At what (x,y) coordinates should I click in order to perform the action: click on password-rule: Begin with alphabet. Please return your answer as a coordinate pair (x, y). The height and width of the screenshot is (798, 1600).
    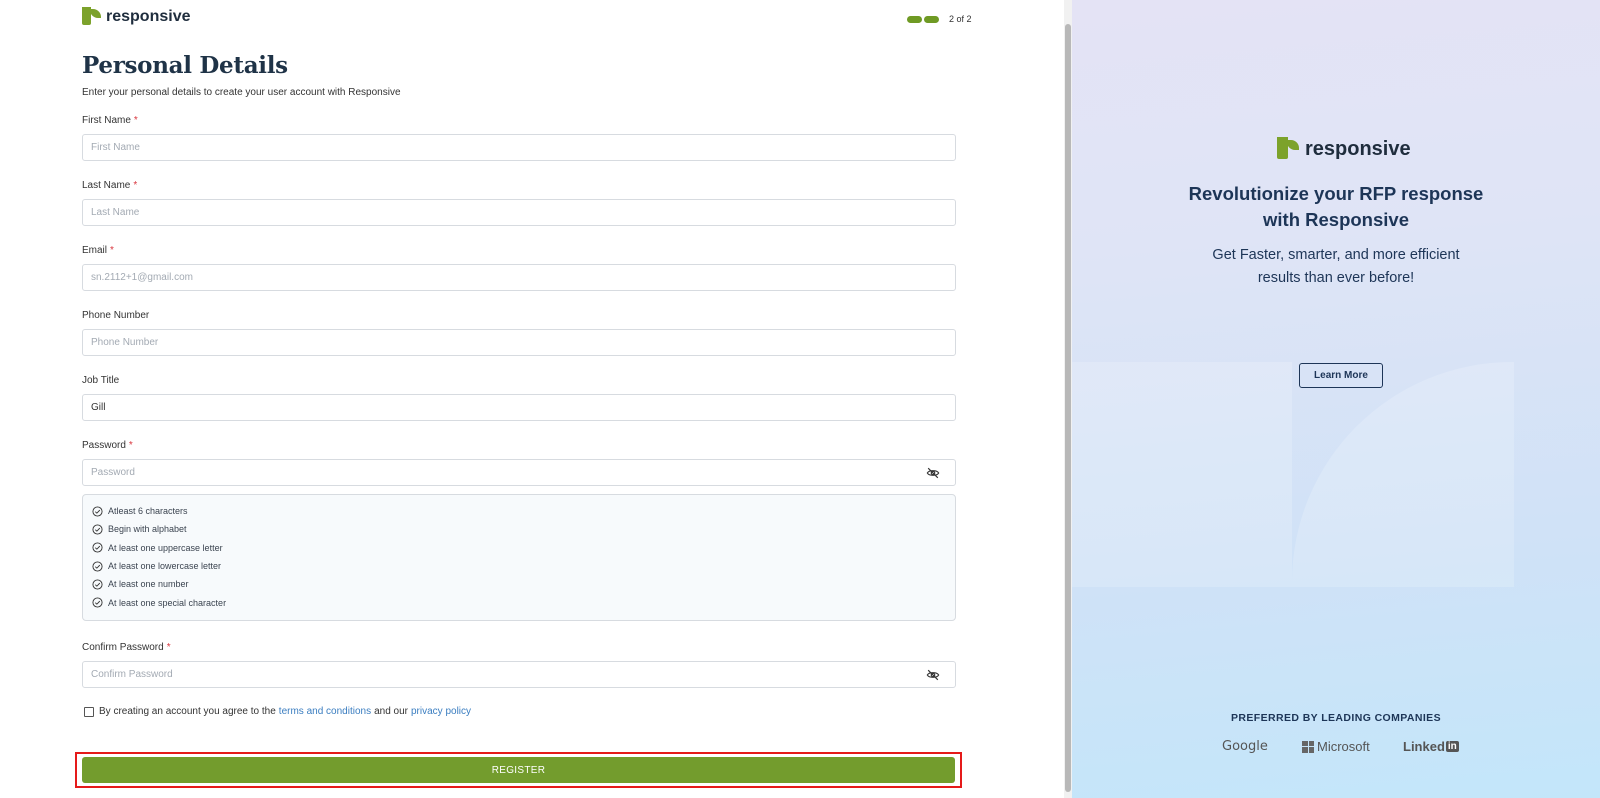
    Looking at the image, I should click on (519, 529).